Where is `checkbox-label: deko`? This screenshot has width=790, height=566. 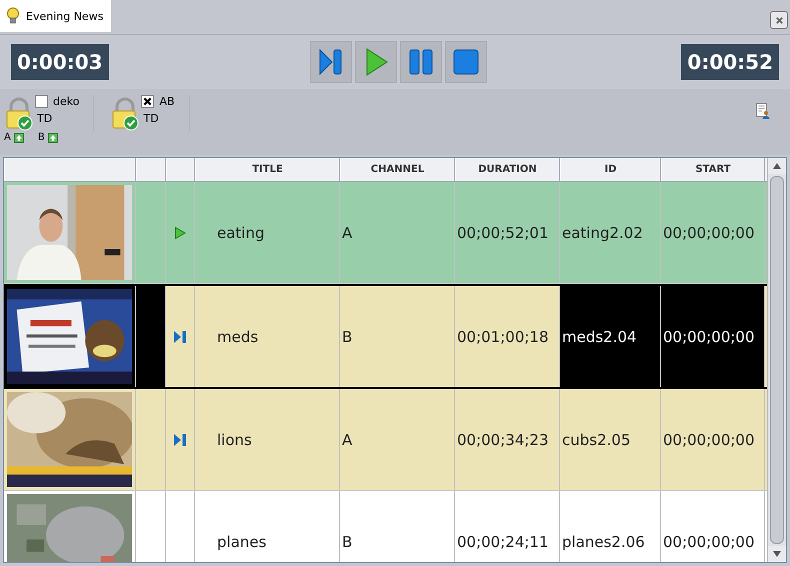 checkbox-label: deko is located at coordinates (66, 101).